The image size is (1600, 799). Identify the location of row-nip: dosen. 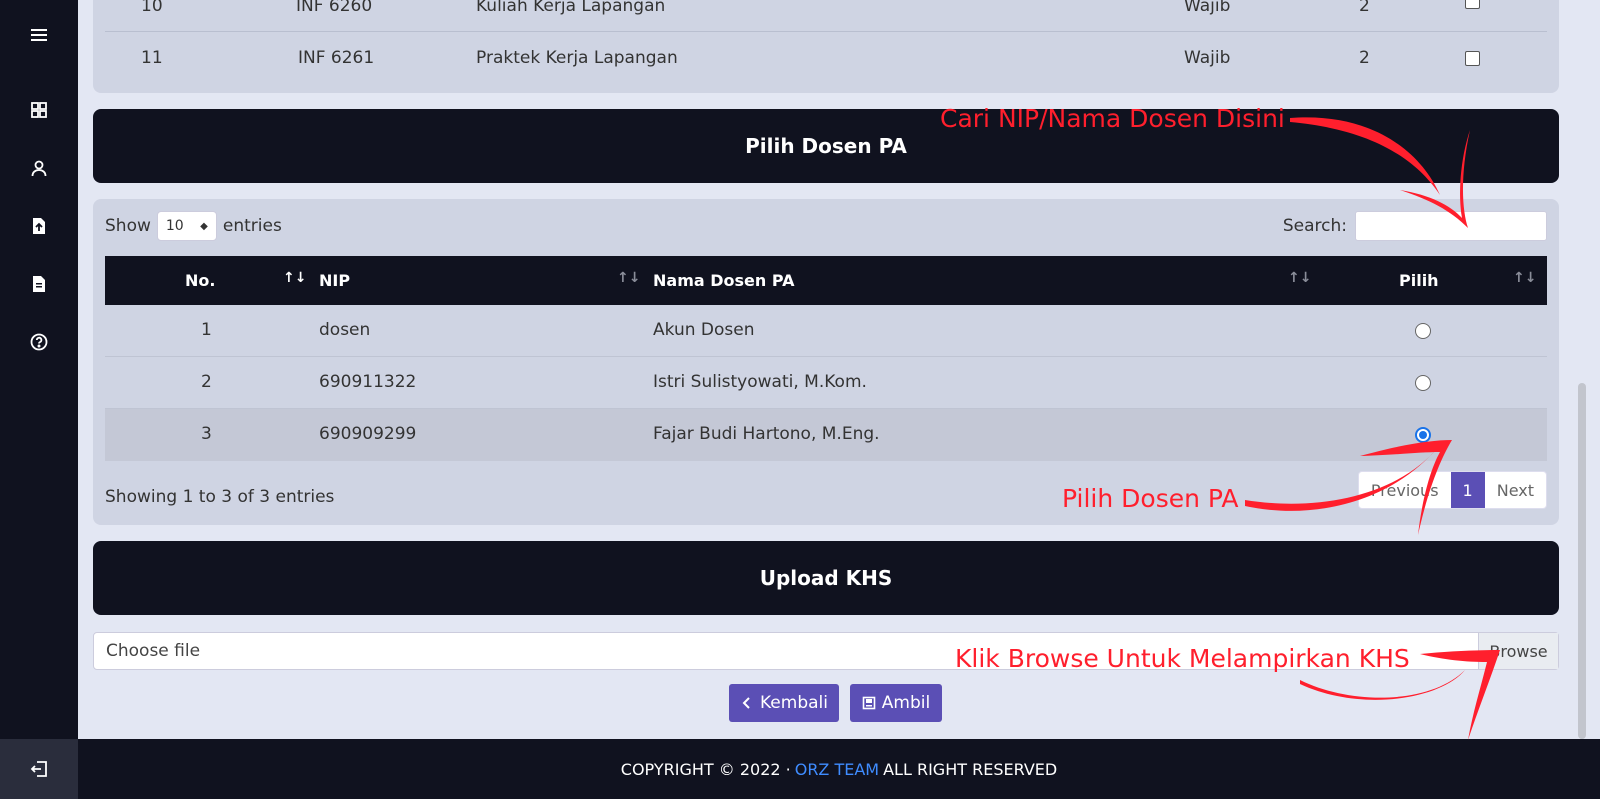
(345, 330).